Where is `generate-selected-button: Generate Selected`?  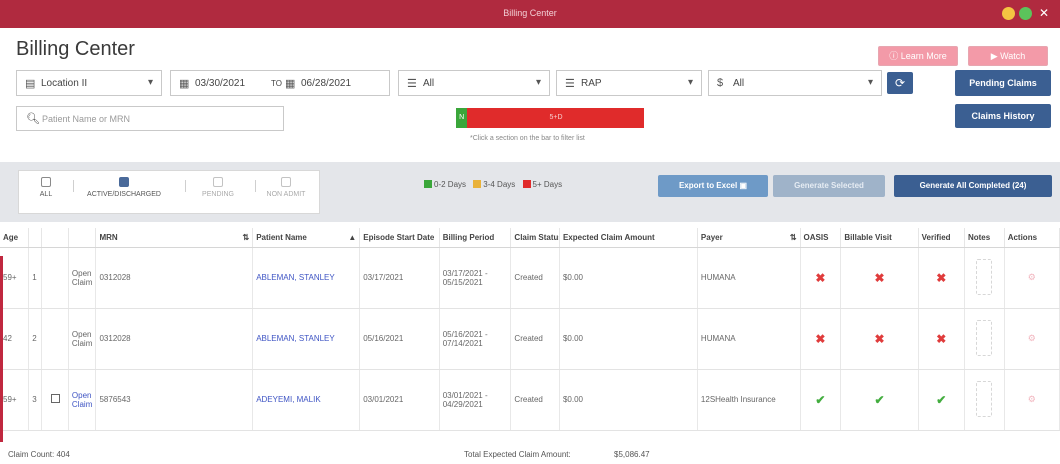
generate-selected-button: Generate Selected is located at coordinates (829, 186).